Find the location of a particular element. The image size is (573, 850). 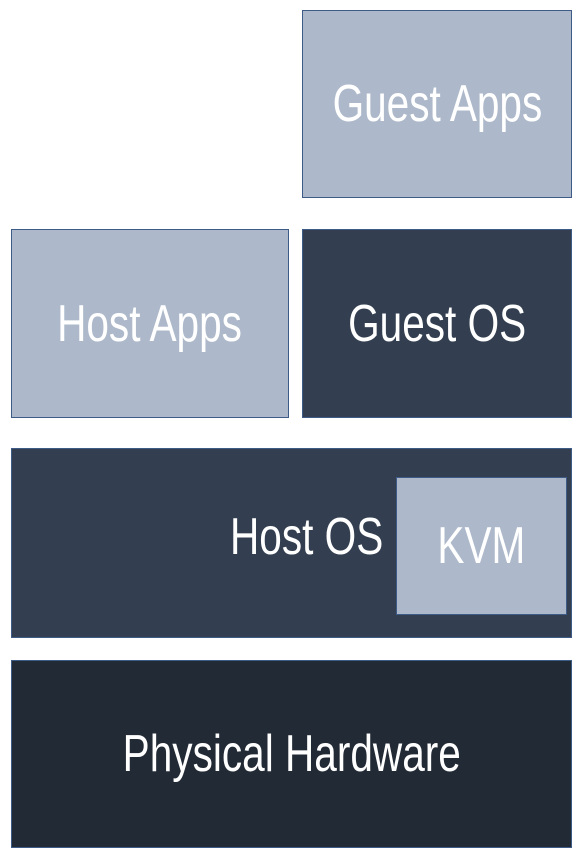

guest-os-label: Guest OS is located at coordinates (437, 323).